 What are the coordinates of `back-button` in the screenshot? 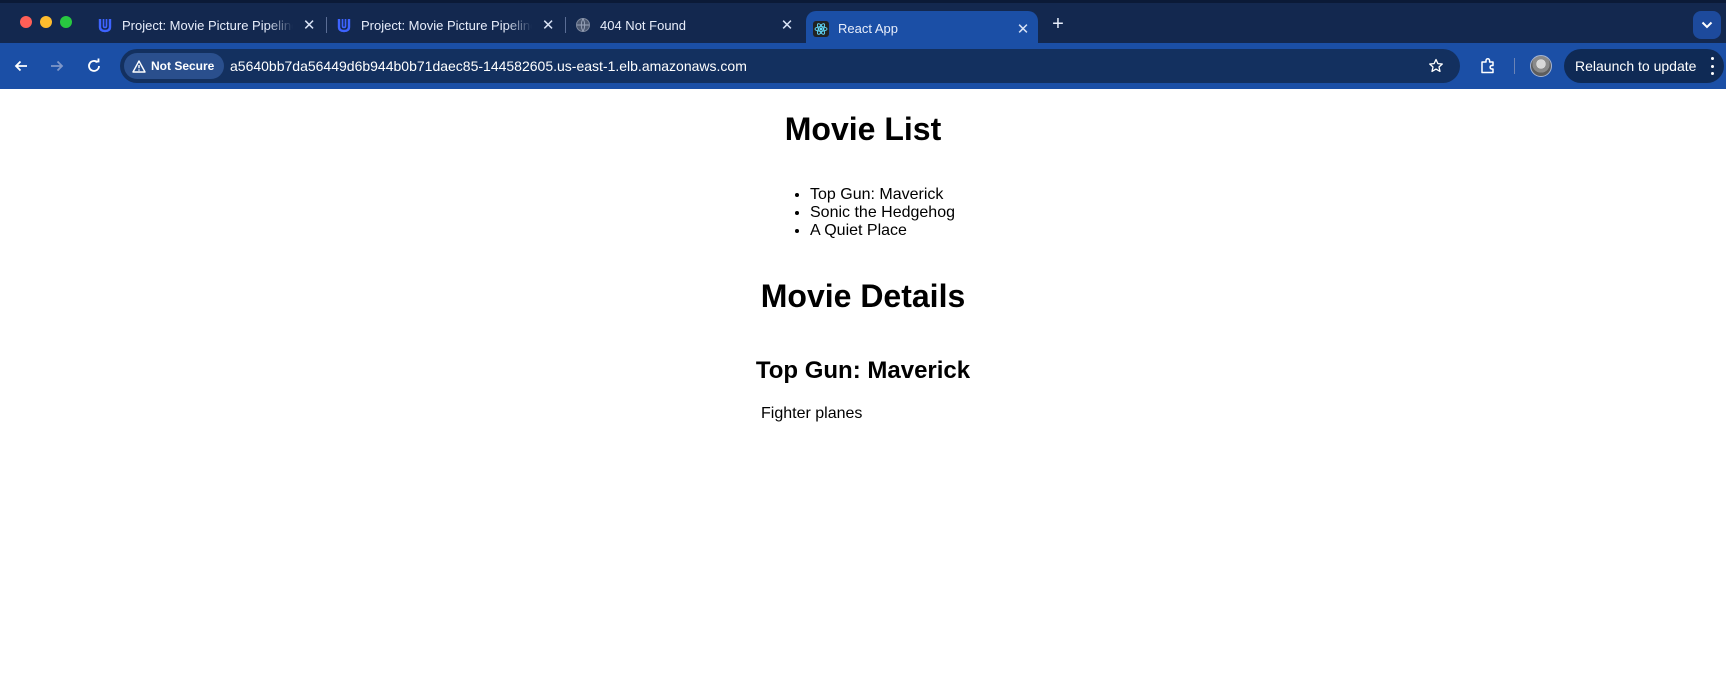 It's located at (21, 66).